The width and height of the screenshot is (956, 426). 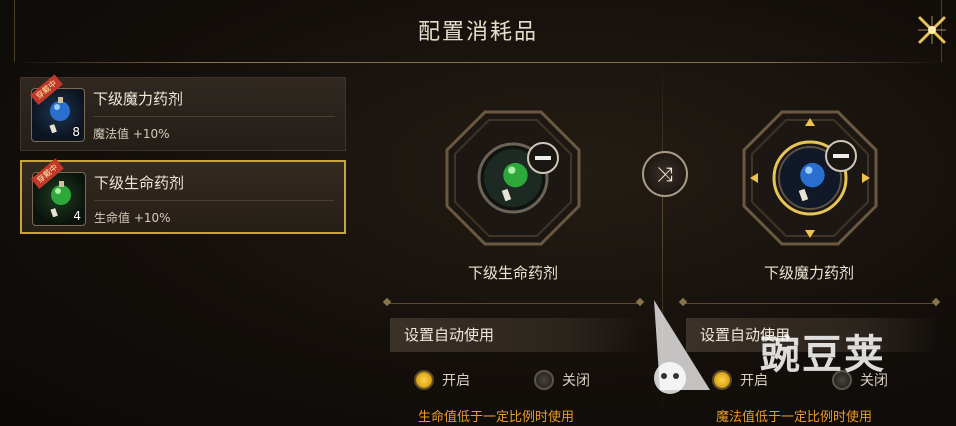 I want to click on auto-use-hint: 魔法值低于一定比例时使用, so click(x=794, y=417).